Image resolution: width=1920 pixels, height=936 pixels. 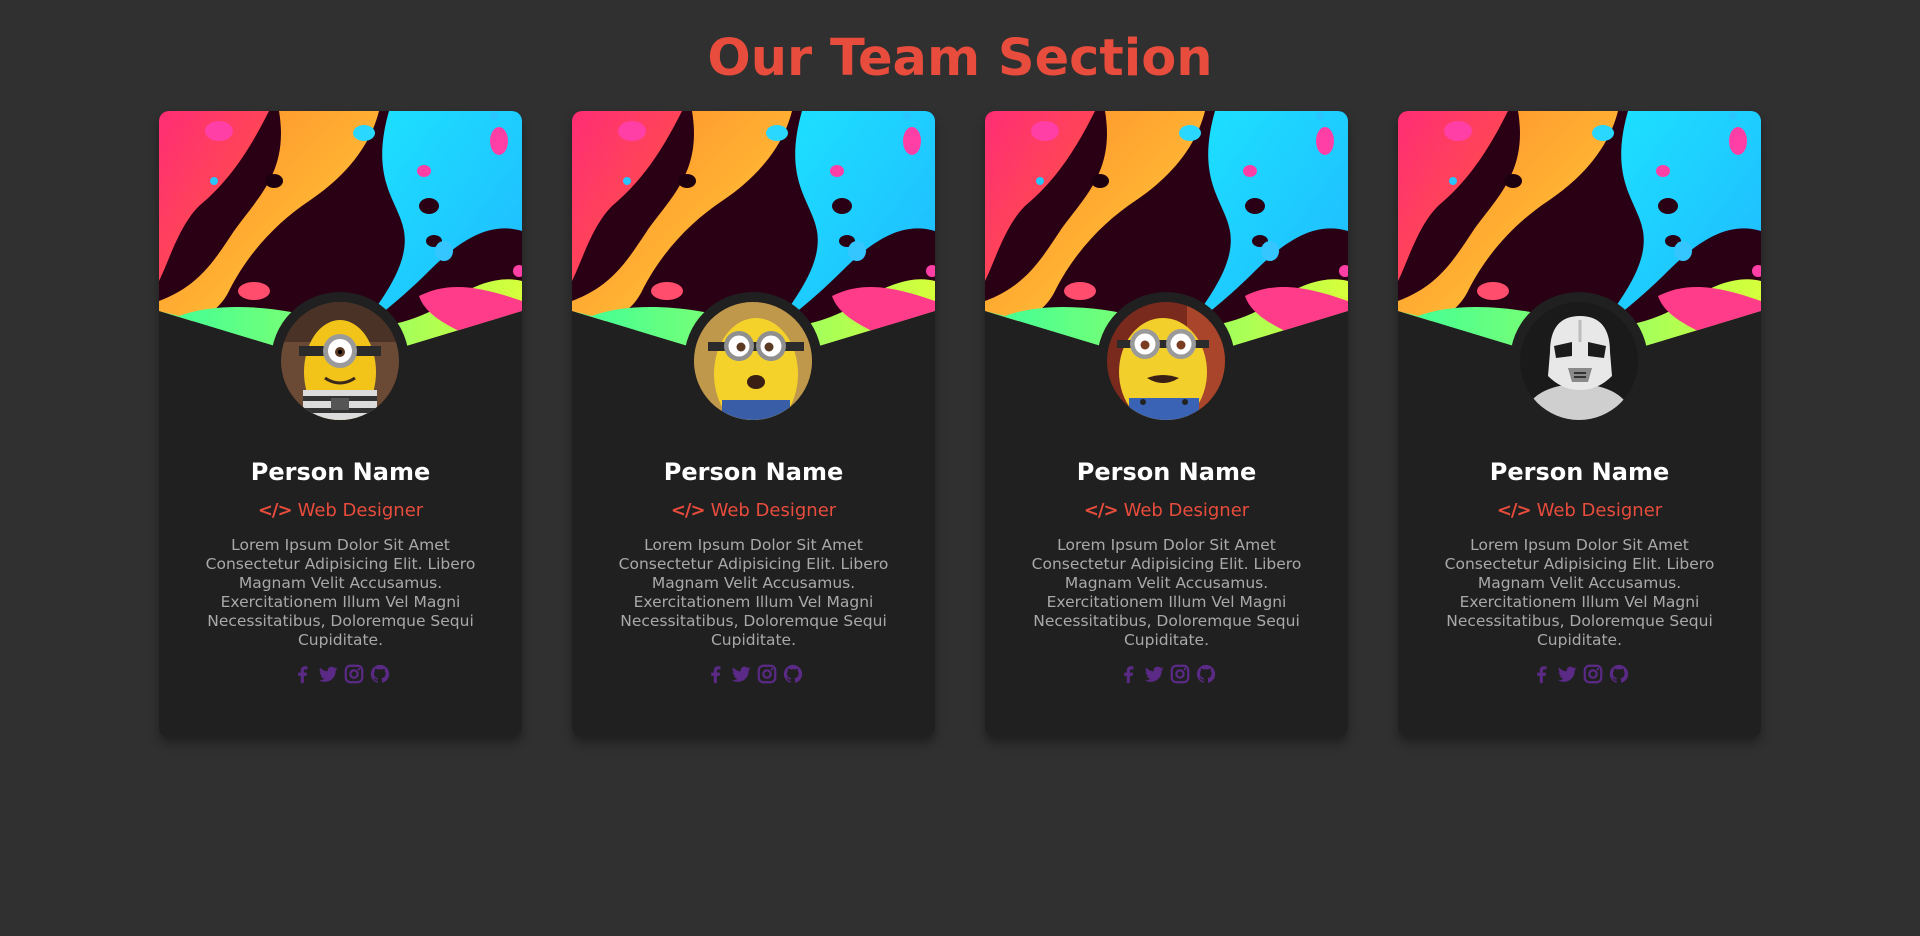 I want to click on minion-one-eye-avatar, so click(x=340, y=361).